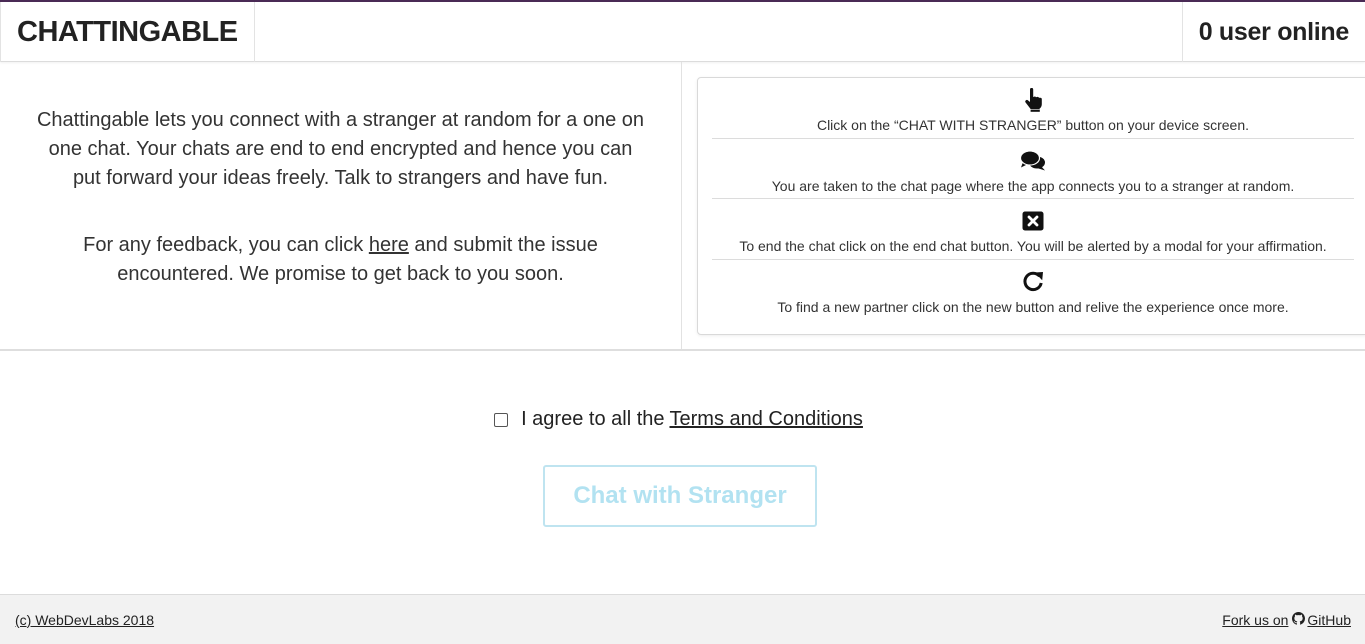  What do you see at coordinates (766, 419) in the screenshot?
I see `terms-link: Terms and Conditions` at bounding box center [766, 419].